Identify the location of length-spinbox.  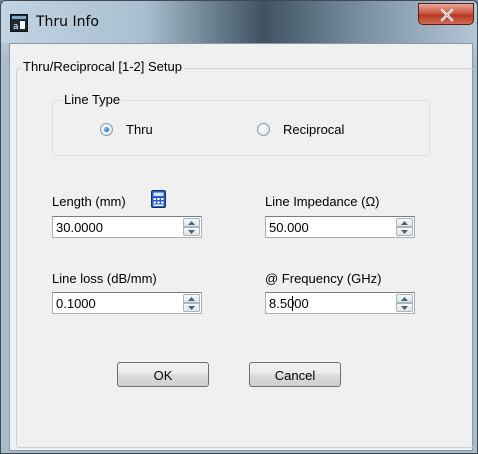
(127, 227).